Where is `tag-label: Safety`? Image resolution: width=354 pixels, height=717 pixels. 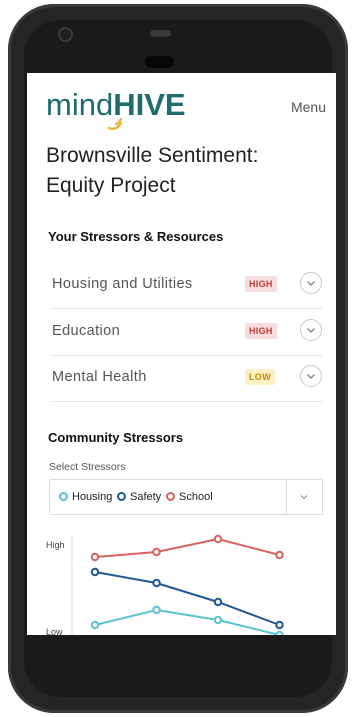
tag-label: Safety is located at coordinates (146, 497).